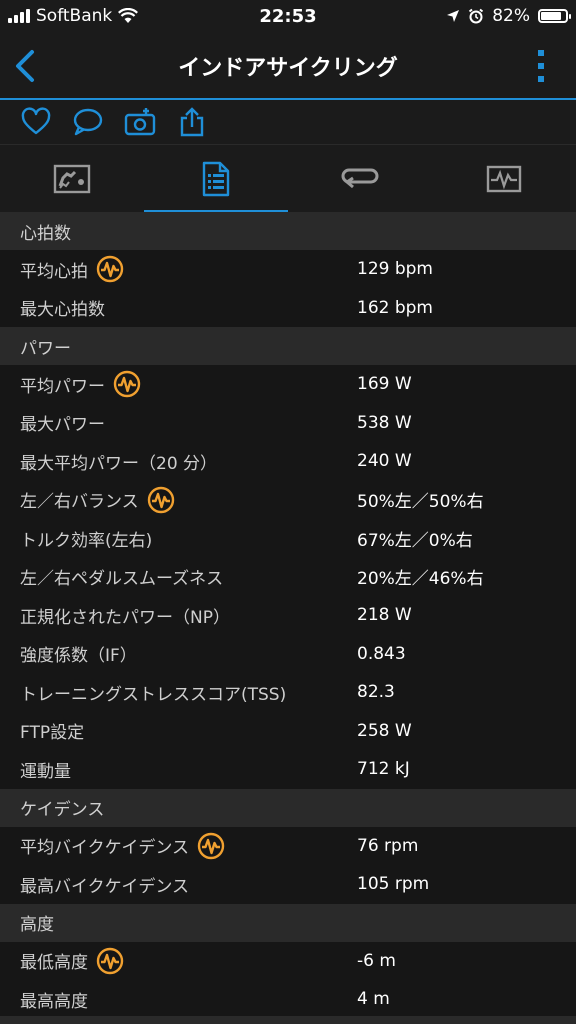 The image size is (576, 1024). I want to click on stat-row: 正規化されたパワー（NP） 218 W, so click(288, 615).